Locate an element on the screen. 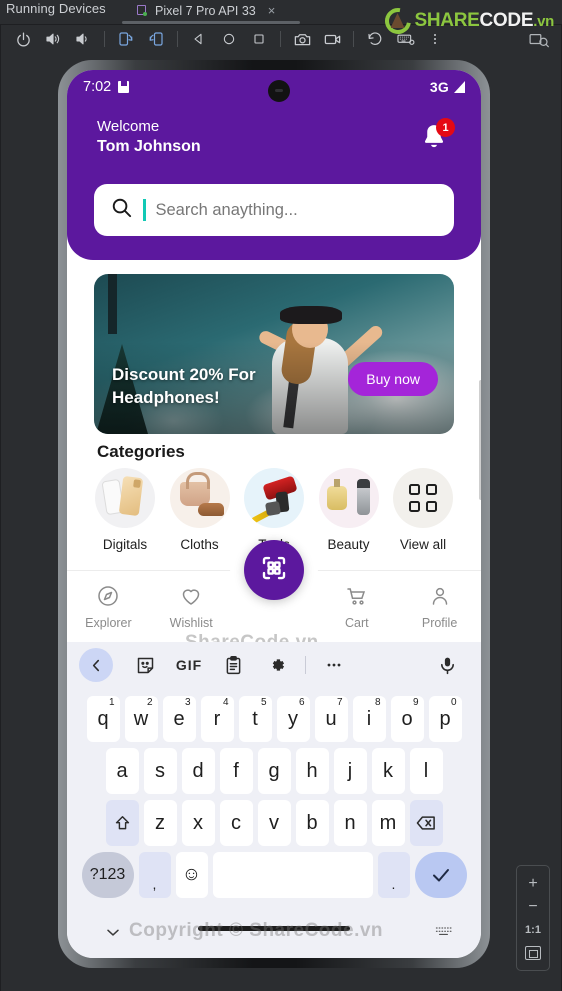 The height and width of the screenshot is (991, 562). close-icon: × is located at coordinates (272, 10).